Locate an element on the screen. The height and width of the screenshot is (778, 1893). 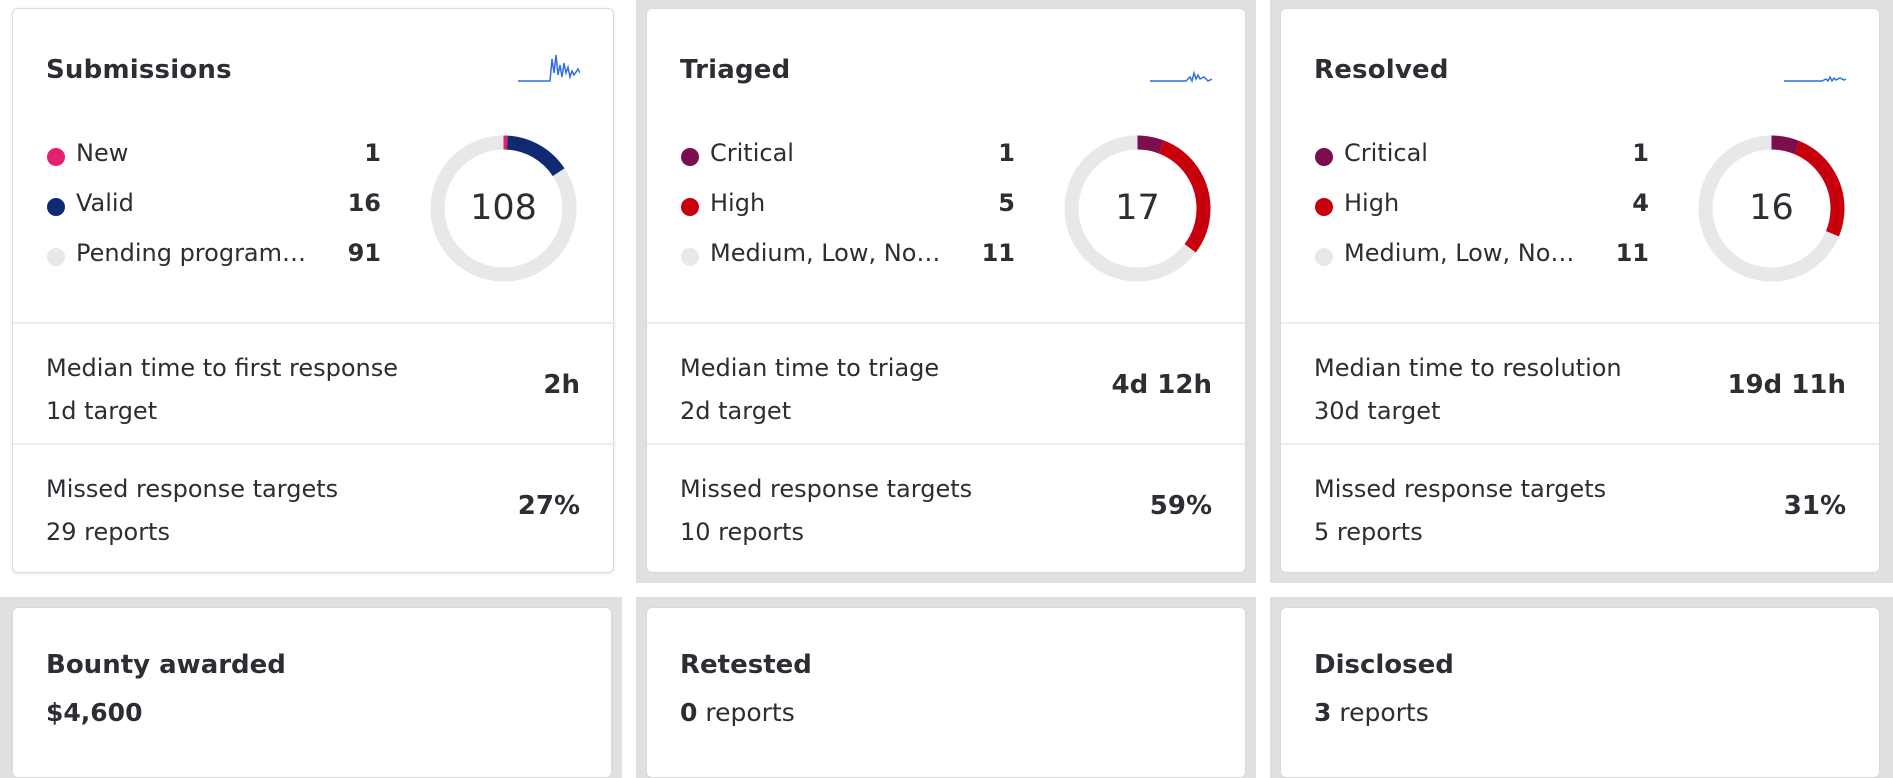
metric-title: Median time to resolution is located at coordinates (1468, 368).